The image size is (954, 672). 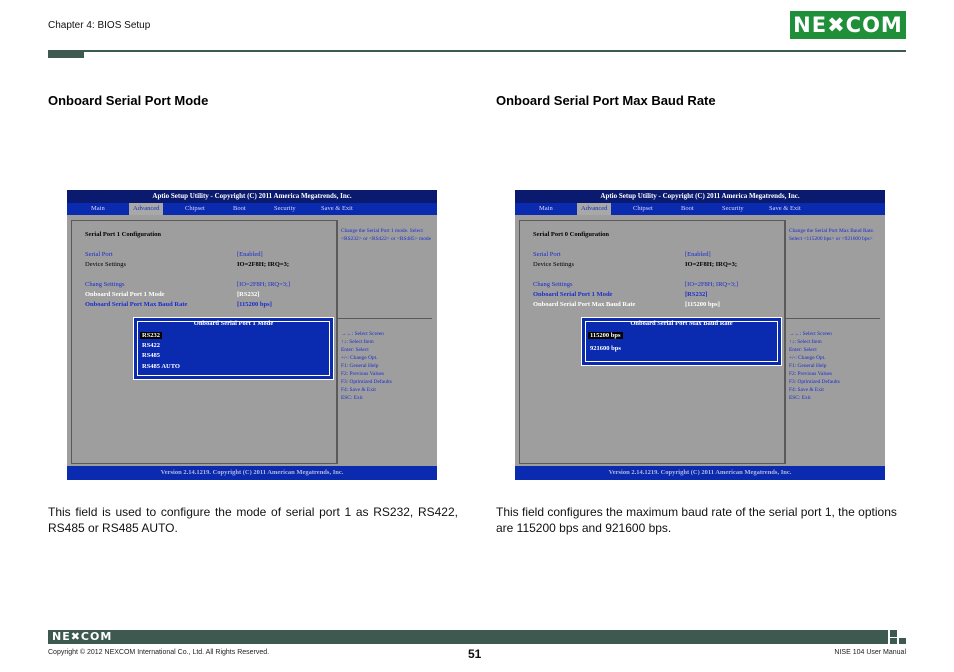 What do you see at coordinates (248, 294) in the screenshot?
I see `bios-row-value-highlighted: [RS232]` at bounding box center [248, 294].